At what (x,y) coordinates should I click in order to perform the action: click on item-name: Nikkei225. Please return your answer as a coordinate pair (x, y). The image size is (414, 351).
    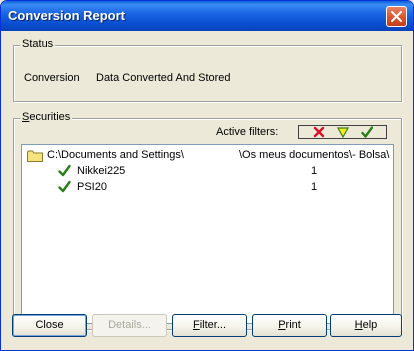
    Looking at the image, I should click on (101, 171).